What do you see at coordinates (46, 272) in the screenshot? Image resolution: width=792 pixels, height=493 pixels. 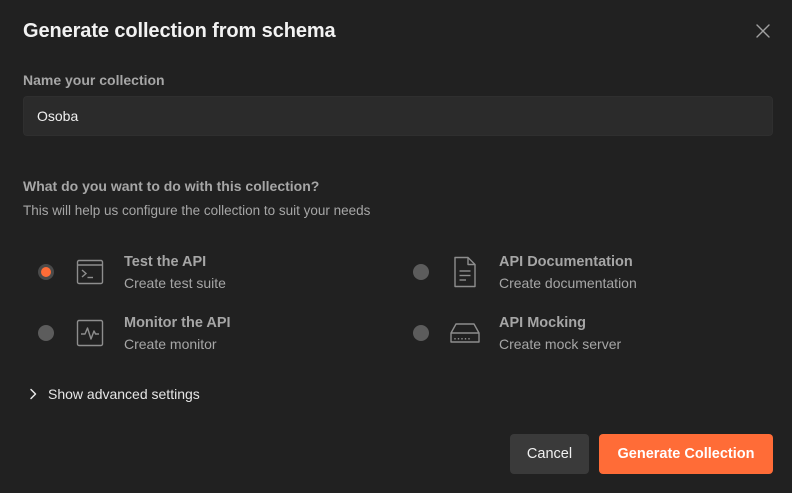 I see `radio-test-api` at bounding box center [46, 272].